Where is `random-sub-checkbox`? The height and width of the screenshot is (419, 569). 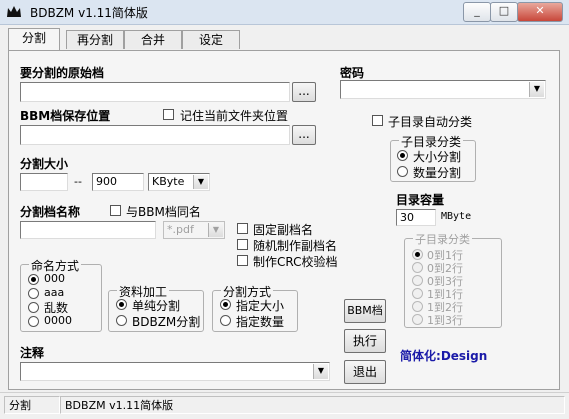
random-sub-checkbox is located at coordinates (242, 244).